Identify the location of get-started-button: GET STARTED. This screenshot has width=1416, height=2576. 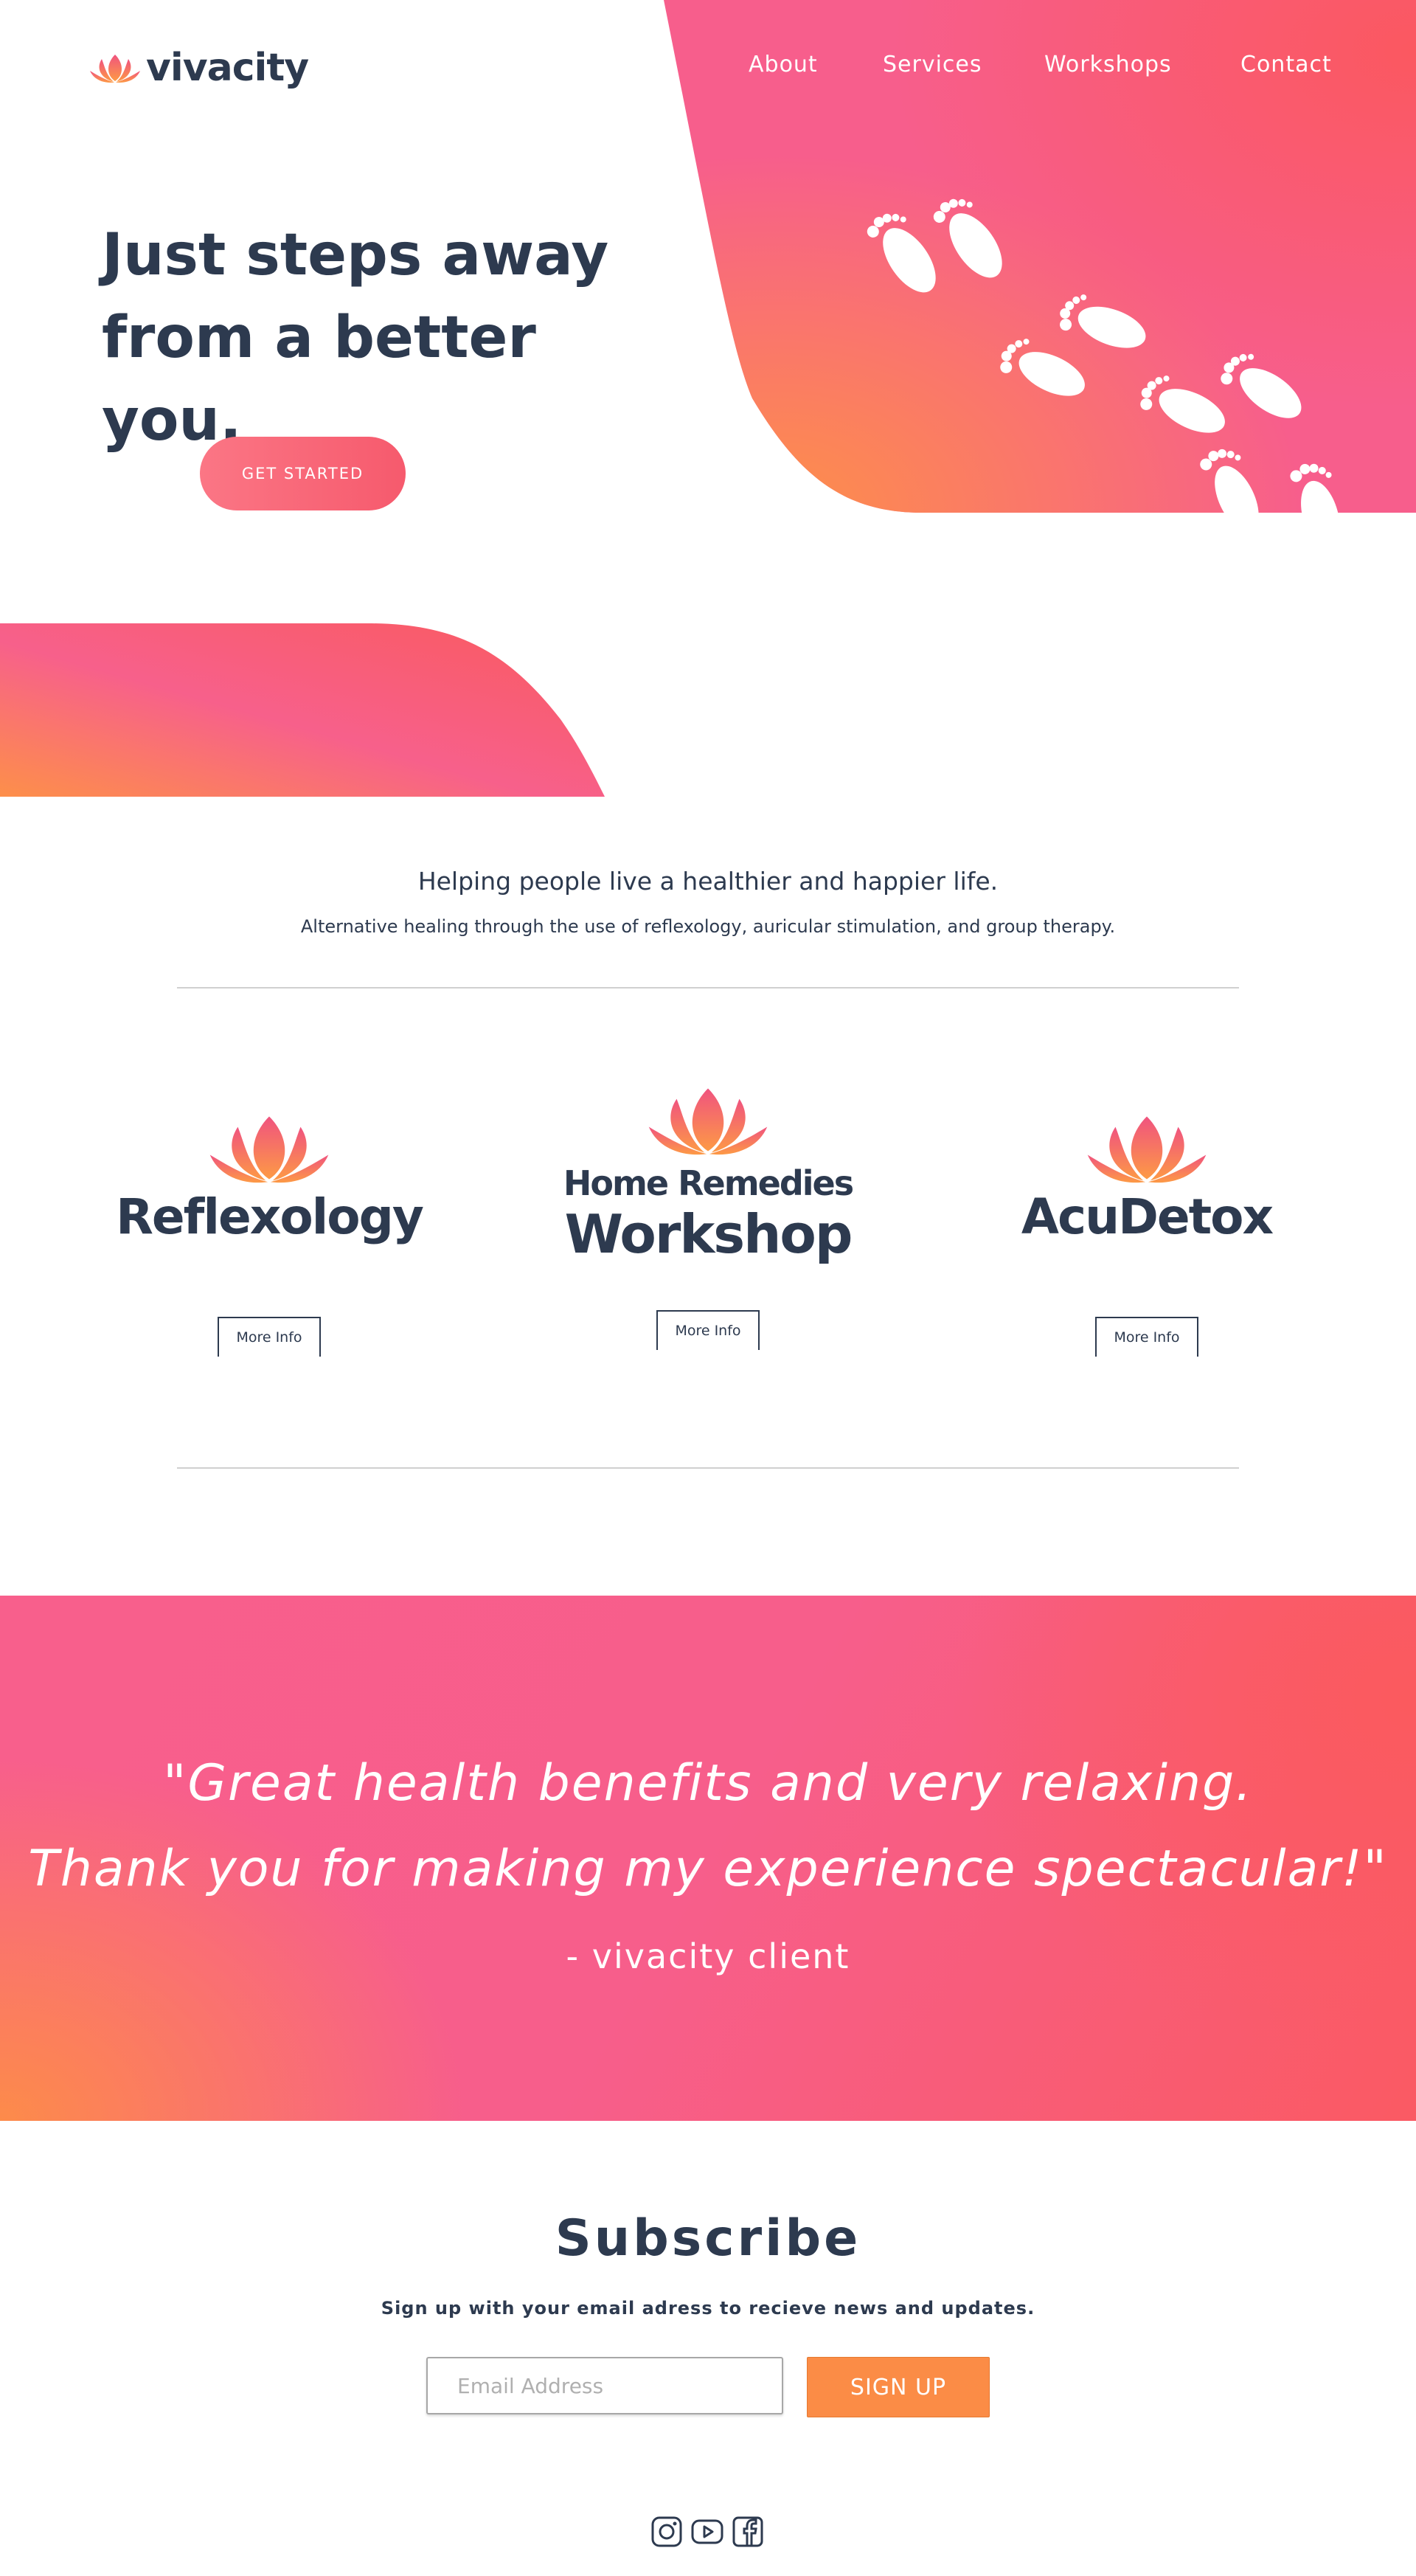
(303, 474).